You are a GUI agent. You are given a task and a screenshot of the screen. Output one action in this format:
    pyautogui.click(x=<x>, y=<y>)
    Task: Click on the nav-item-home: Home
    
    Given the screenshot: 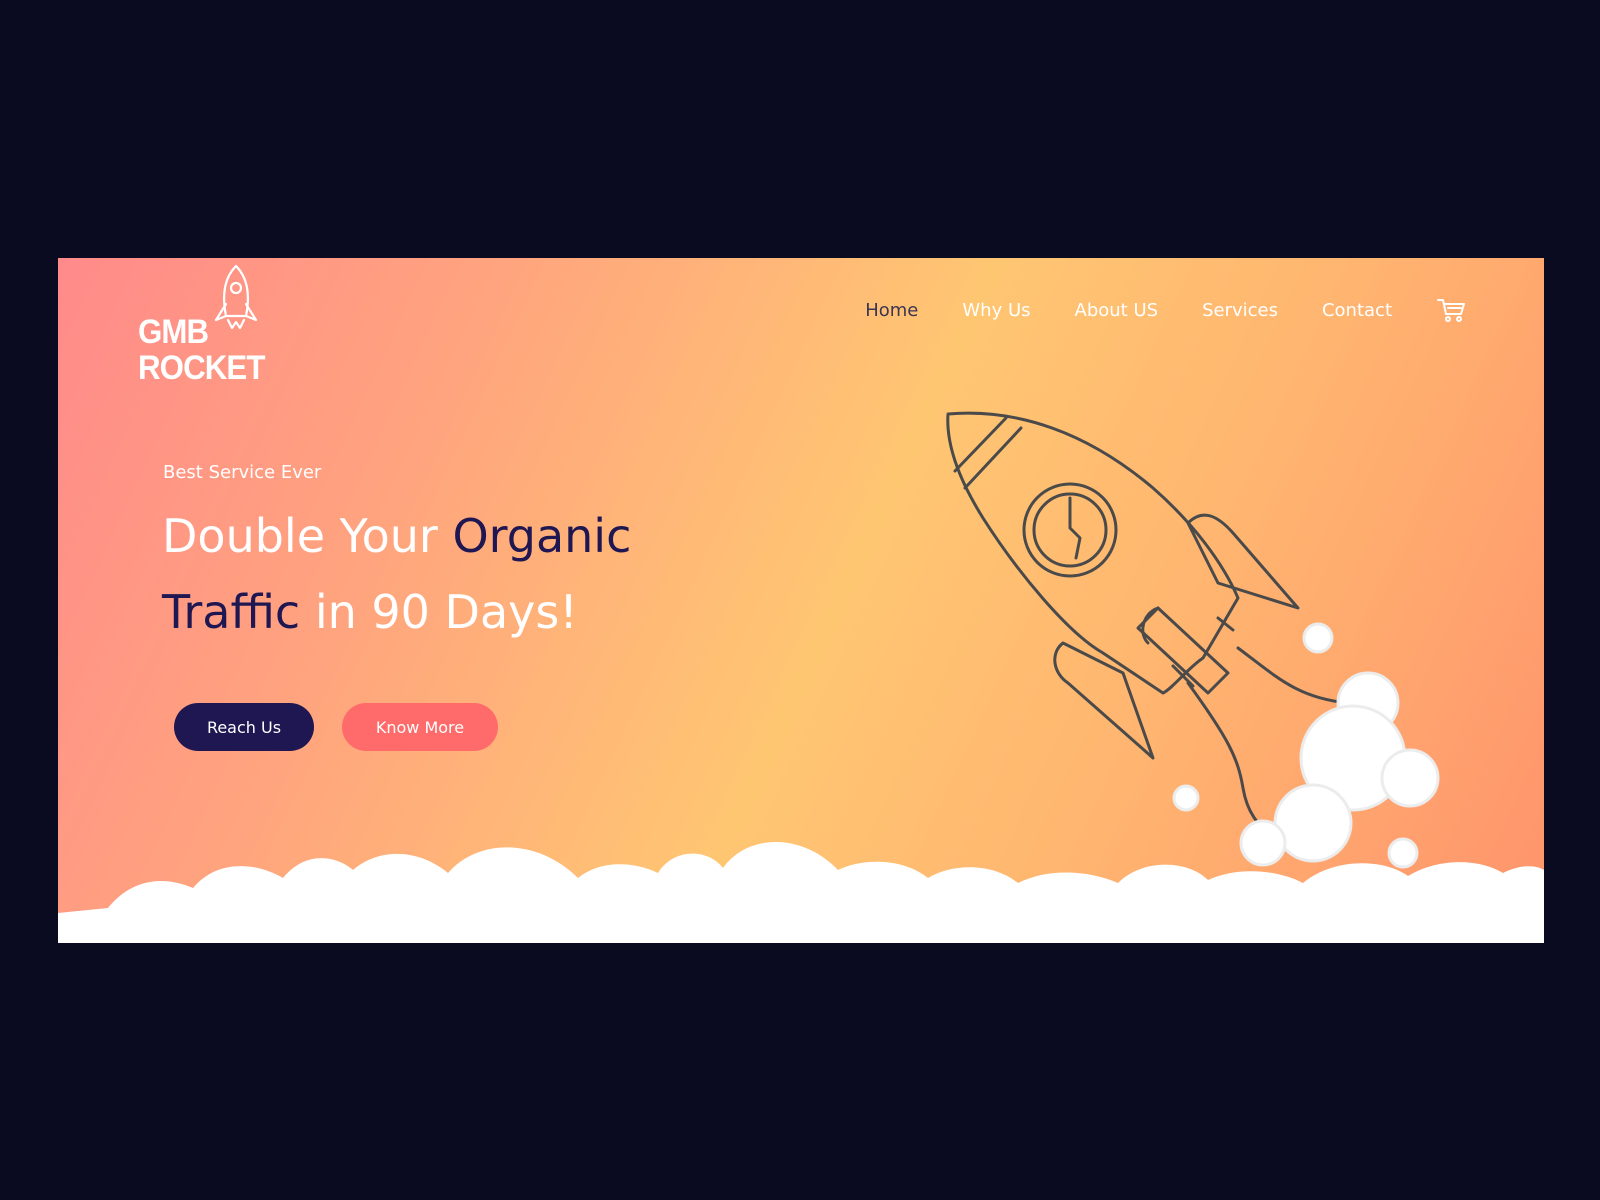 What is the action you would take?
    pyautogui.click(x=891, y=310)
    